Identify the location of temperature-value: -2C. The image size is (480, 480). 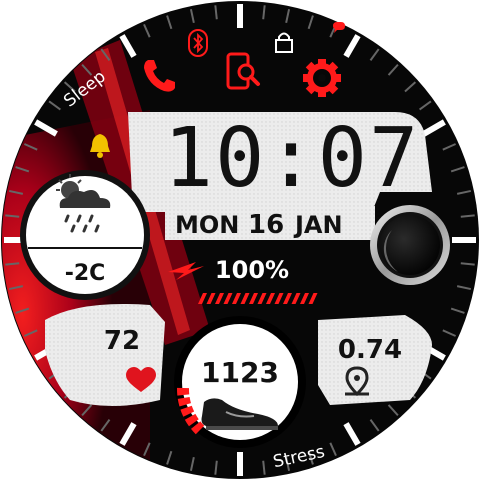
(85, 273).